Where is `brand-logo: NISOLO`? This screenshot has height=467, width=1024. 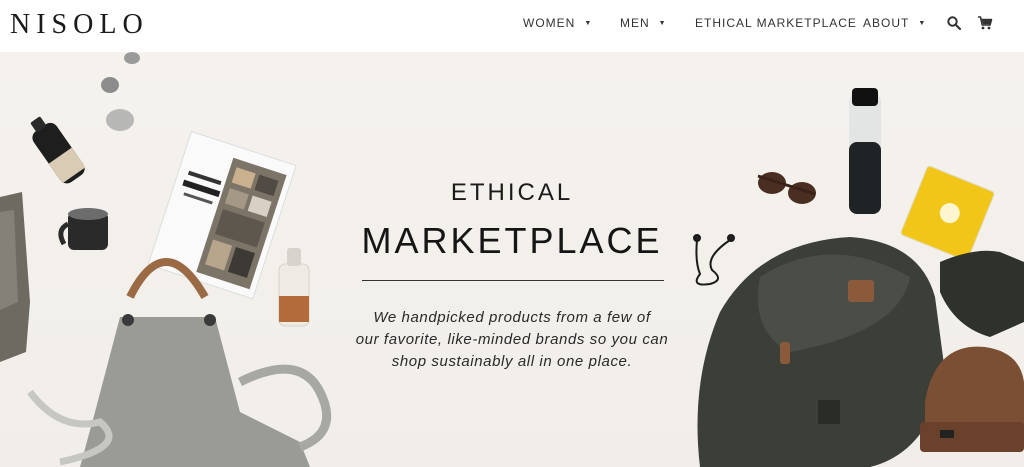
brand-logo: NISOLO is located at coordinates (79, 25).